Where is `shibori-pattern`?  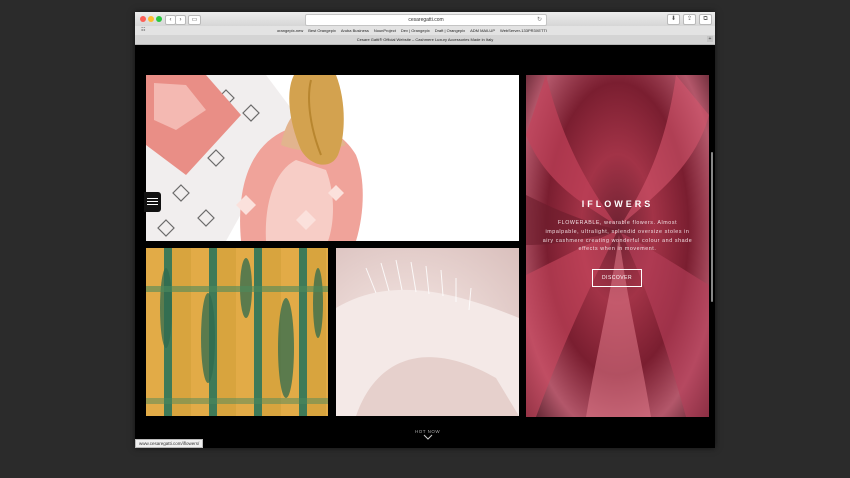 shibori-pattern is located at coordinates (237, 331).